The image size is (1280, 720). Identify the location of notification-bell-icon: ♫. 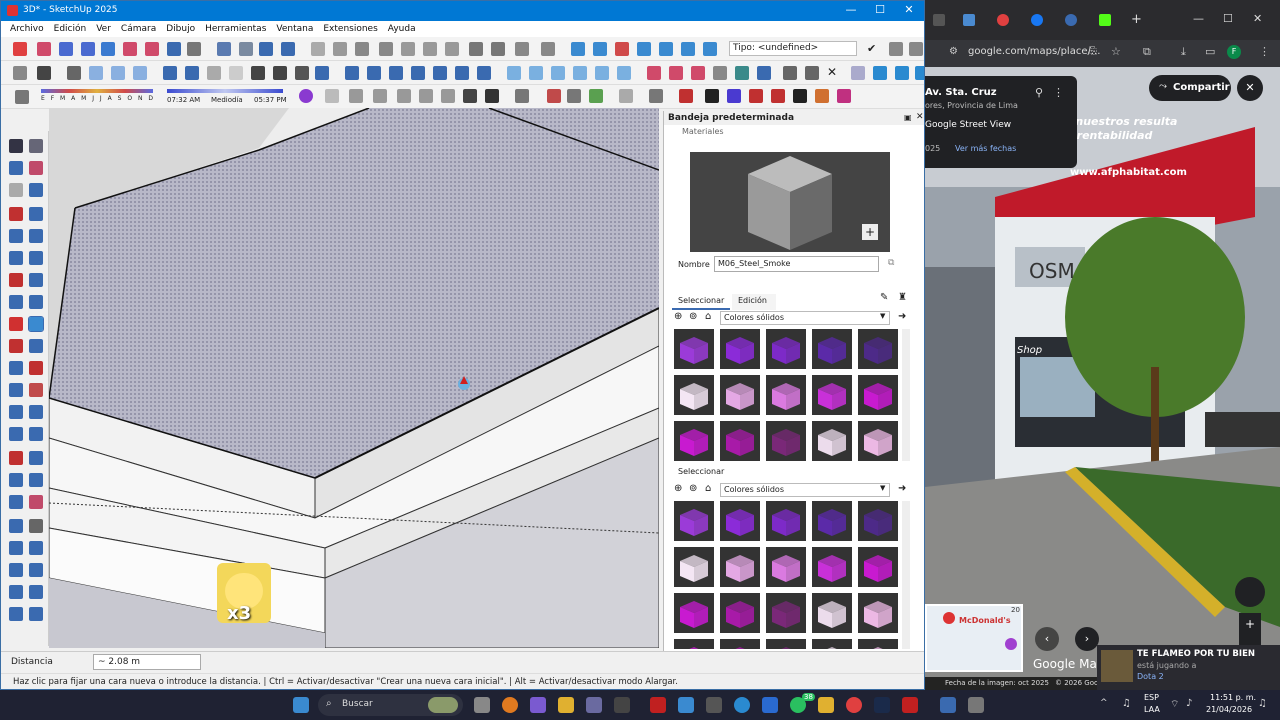
(1262, 703).